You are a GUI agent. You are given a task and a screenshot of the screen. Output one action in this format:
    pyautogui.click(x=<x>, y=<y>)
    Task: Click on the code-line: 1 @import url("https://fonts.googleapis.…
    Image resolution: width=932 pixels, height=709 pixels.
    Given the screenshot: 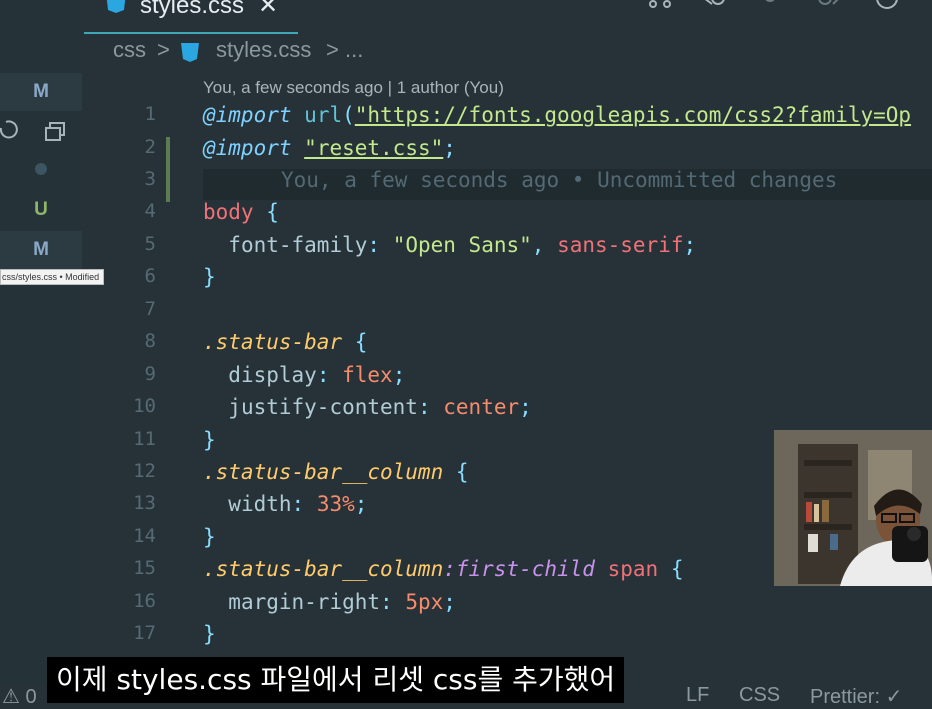 What is the action you would take?
    pyautogui.click(x=466, y=119)
    